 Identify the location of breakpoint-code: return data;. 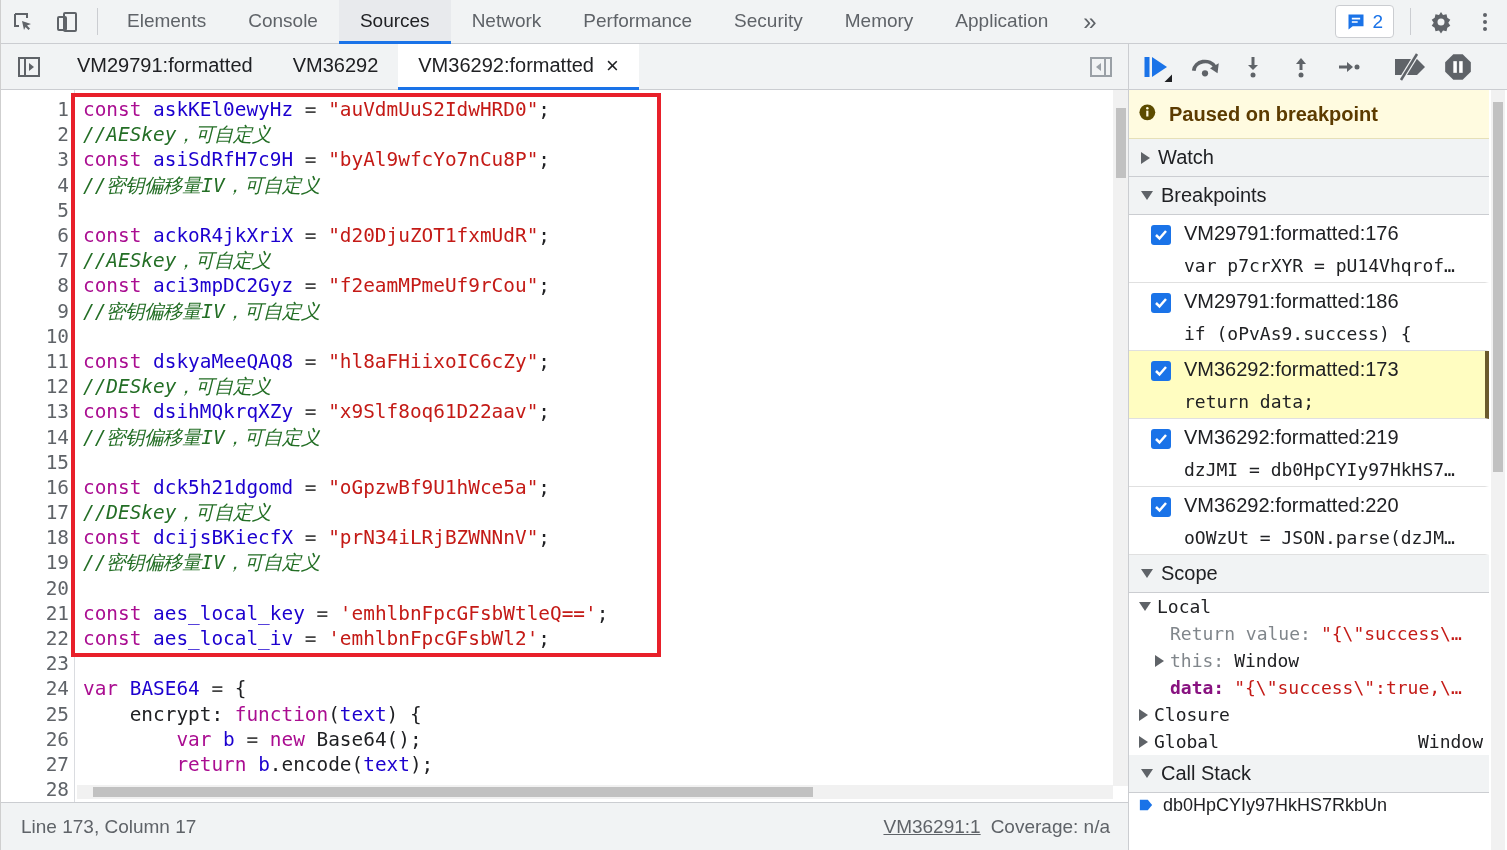
(1250, 402).